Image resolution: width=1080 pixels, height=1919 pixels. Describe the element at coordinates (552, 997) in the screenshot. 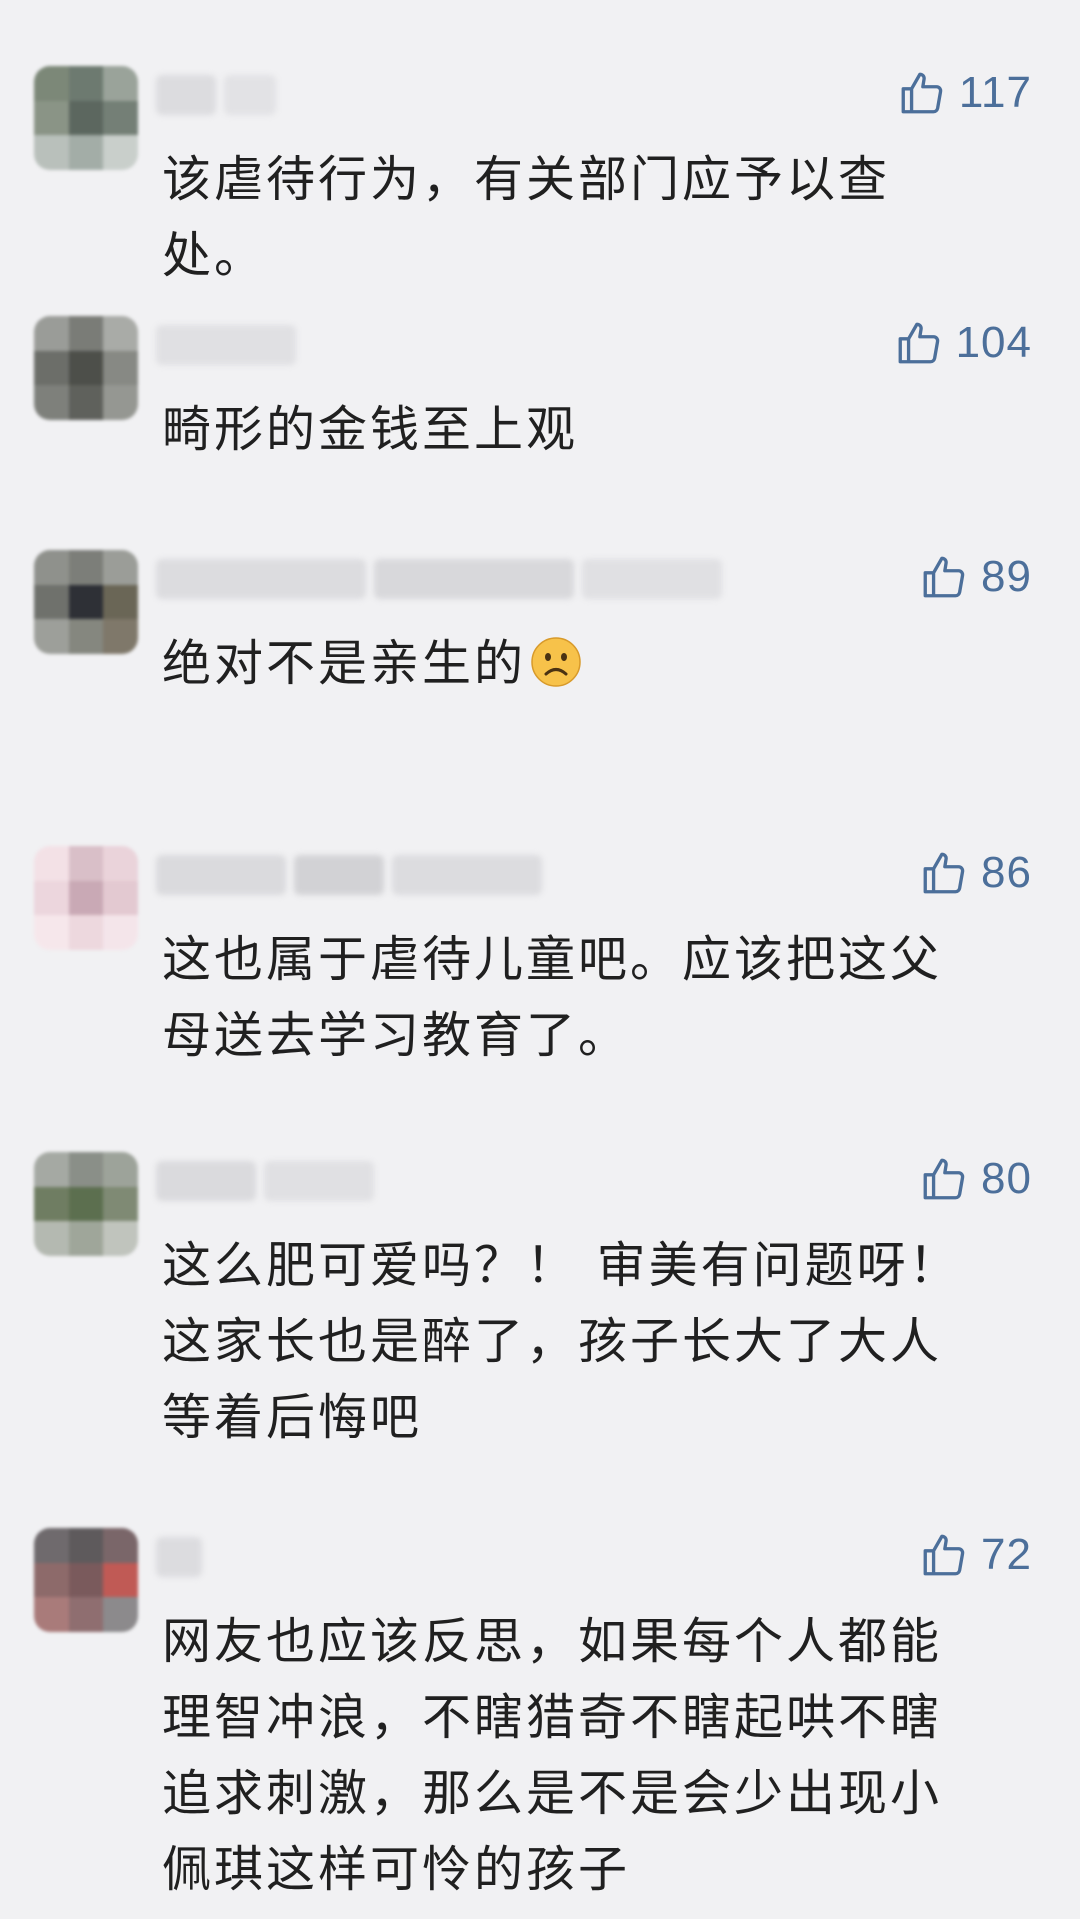

I see `comment-text: 这也属于虐待儿童吧。应该把这父 母送去学习教育了。` at that location.